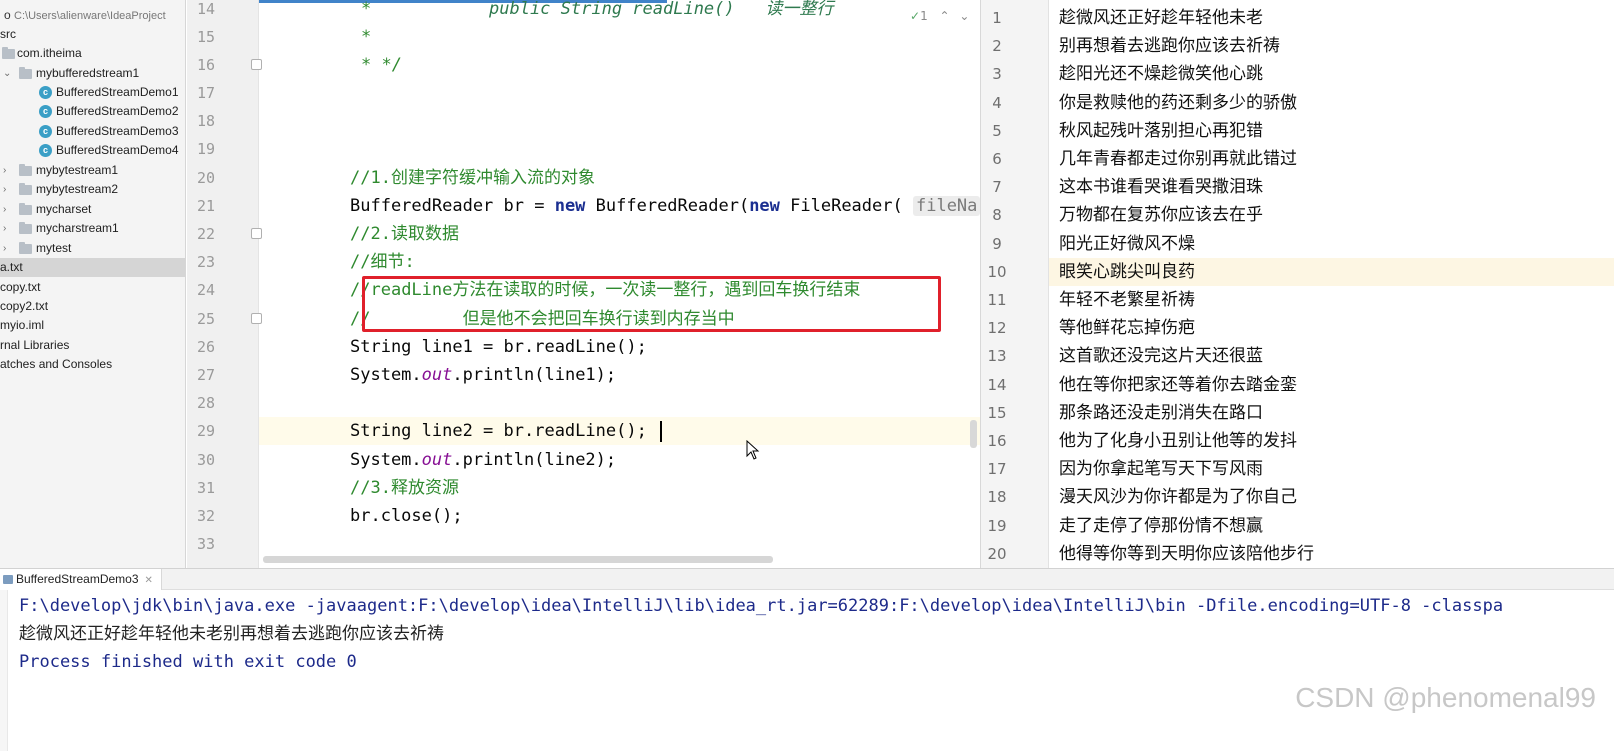 The height and width of the screenshot is (751, 1614). What do you see at coordinates (92, 111) in the screenshot?
I see `tree-item-bufferedstreamdemo2: c BufferedStreamDemo2` at bounding box center [92, 111].